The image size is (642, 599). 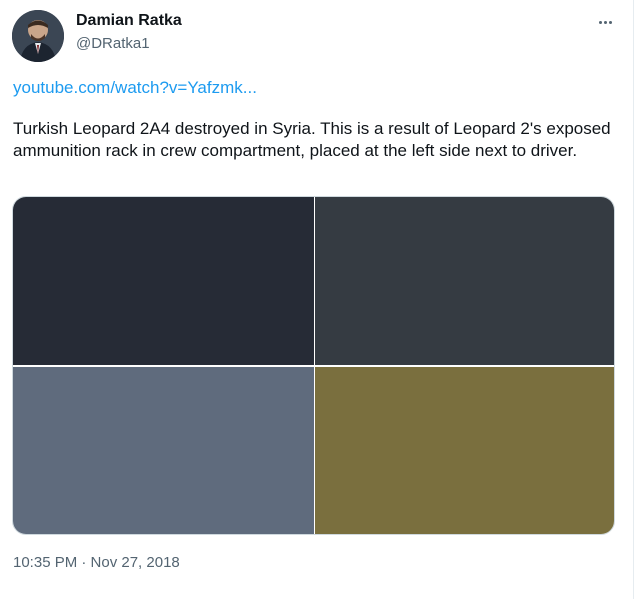 I want to click on author-name: Damian Ratka, so click(x=129, y=21).